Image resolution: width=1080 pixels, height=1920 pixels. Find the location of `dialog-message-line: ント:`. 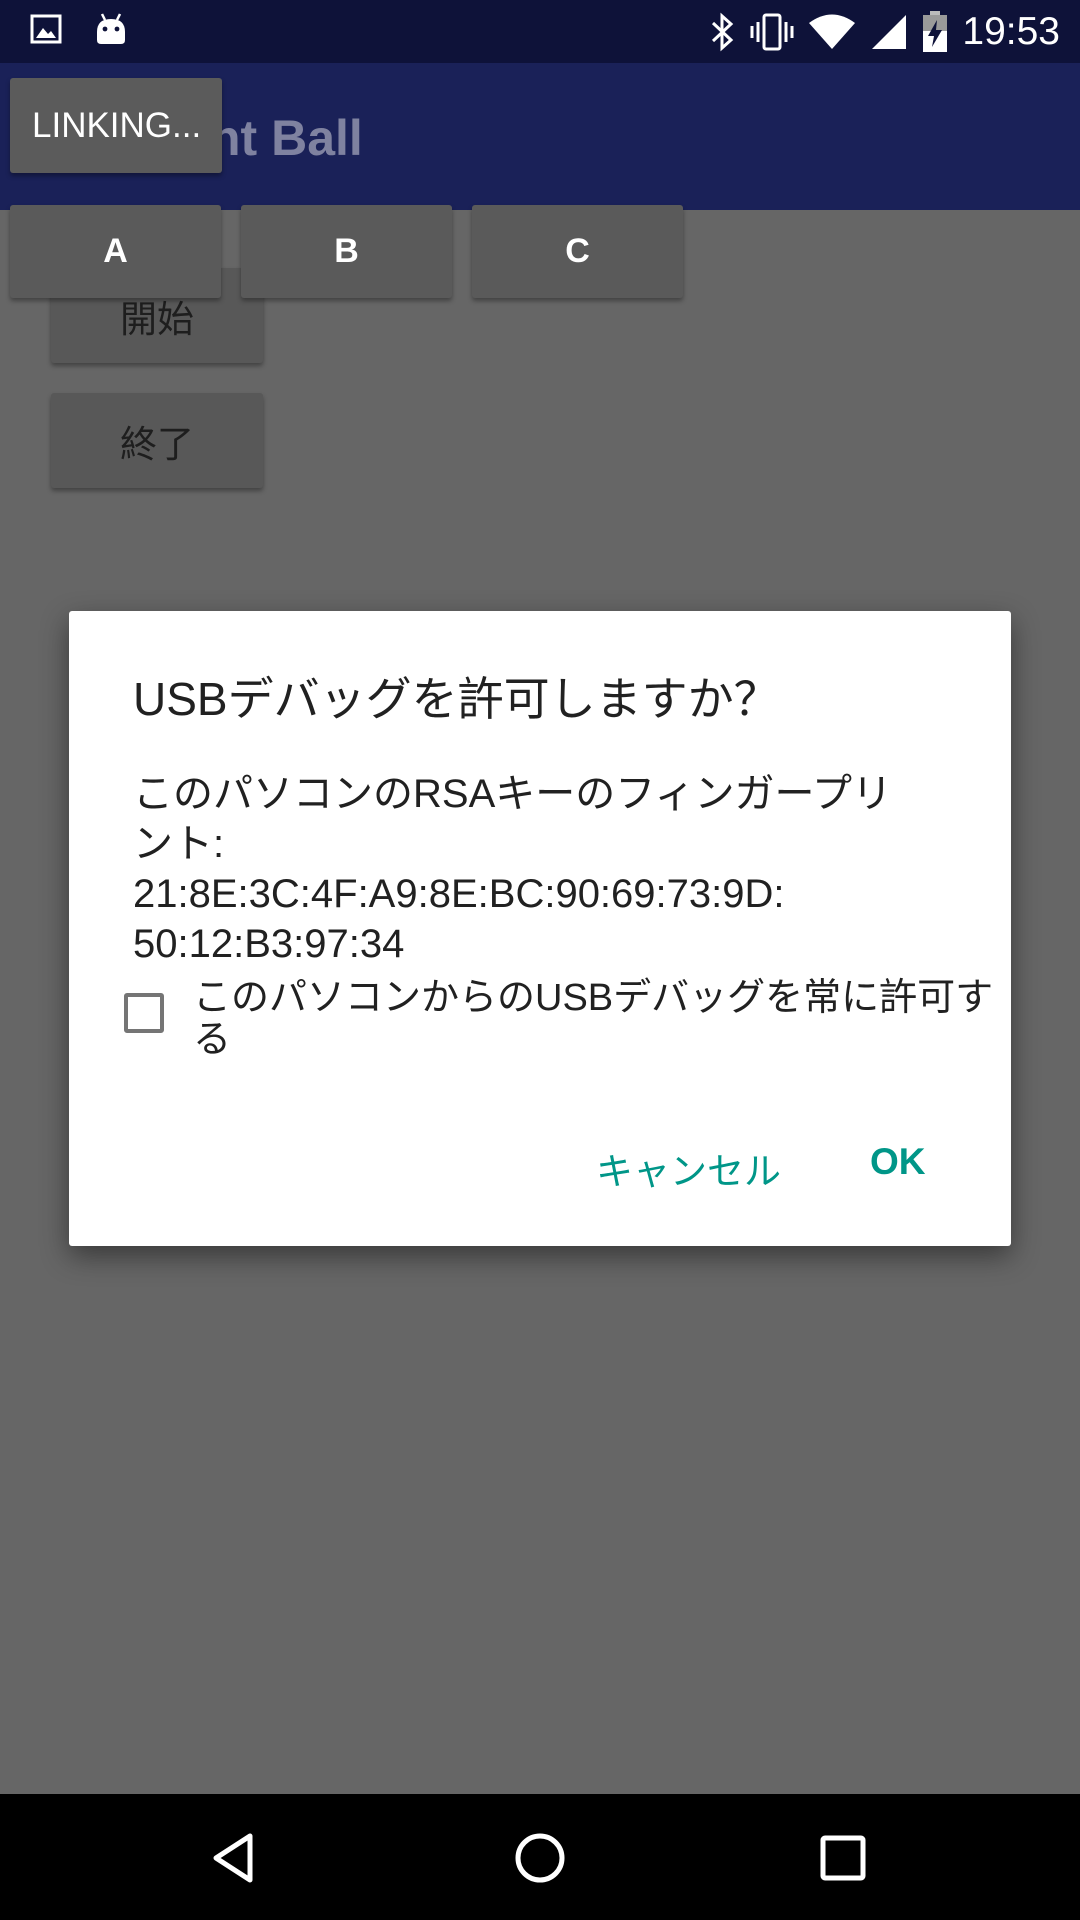

dialog-message-line: ント: is located at coordinates (179, 844).